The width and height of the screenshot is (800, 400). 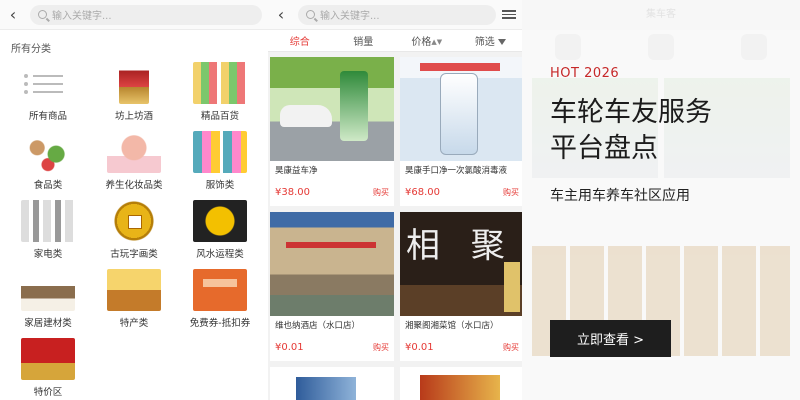 I want to click on category-item: 免费券-抵扣券, so click(x=220, y=299).